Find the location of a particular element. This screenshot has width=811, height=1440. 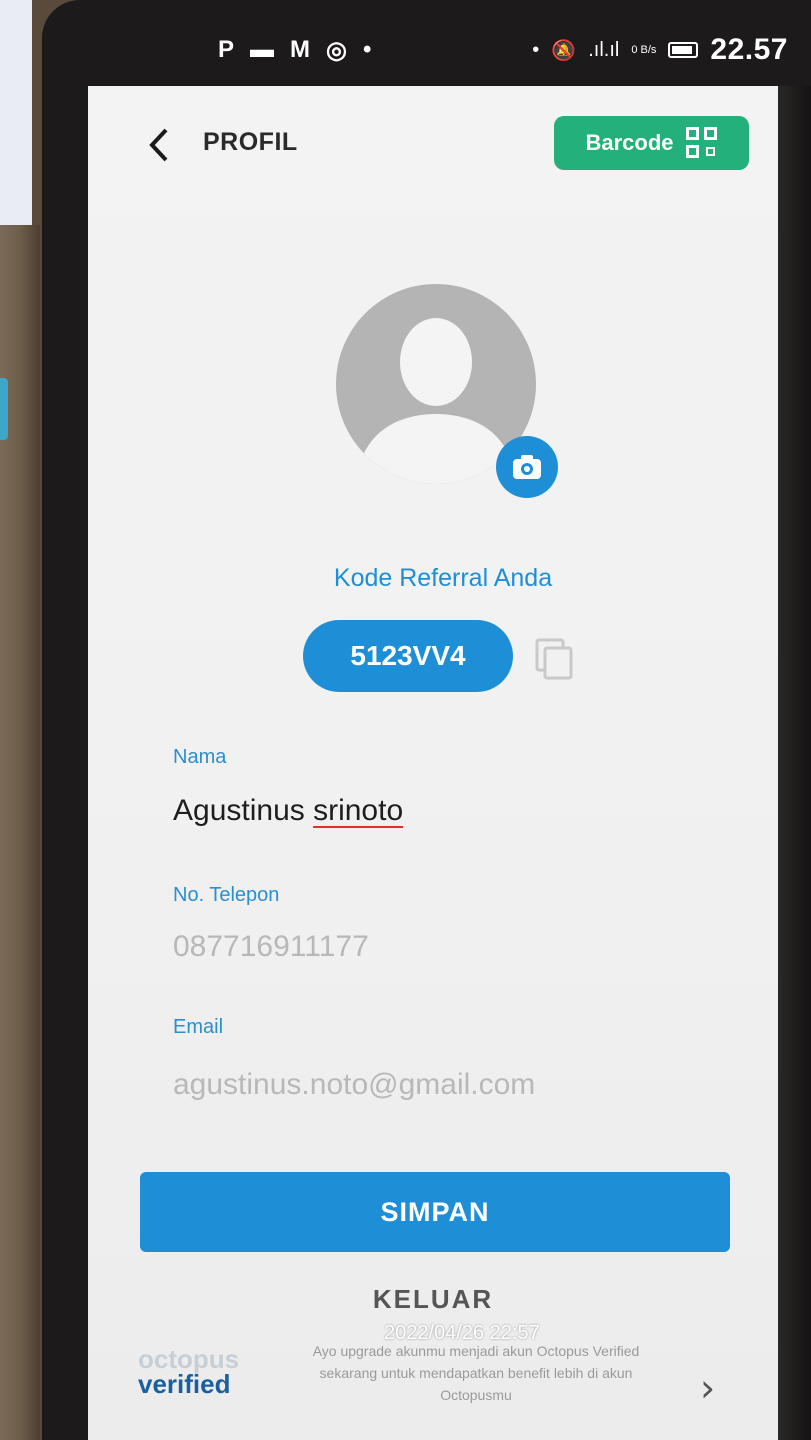

nama-label: Nama is located at coordinates (200, 757).